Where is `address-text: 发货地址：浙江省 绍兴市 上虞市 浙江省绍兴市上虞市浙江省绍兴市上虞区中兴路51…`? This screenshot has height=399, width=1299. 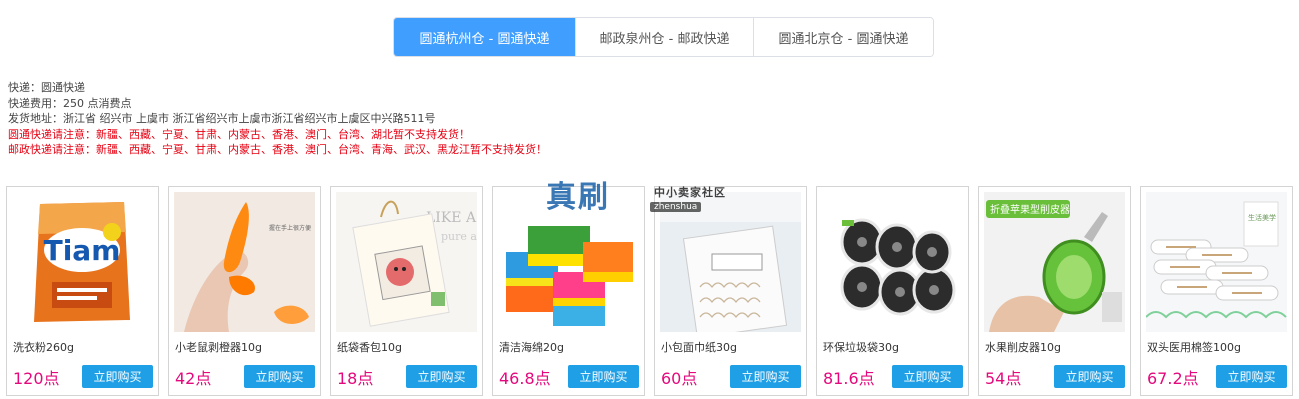 address-text: 发货地址：浙江省 绍兴市 上虞市 浙江省绍兴市上虞市浙江省绍兴市上虞区中兴路51… is located at coordinates (222, 118).